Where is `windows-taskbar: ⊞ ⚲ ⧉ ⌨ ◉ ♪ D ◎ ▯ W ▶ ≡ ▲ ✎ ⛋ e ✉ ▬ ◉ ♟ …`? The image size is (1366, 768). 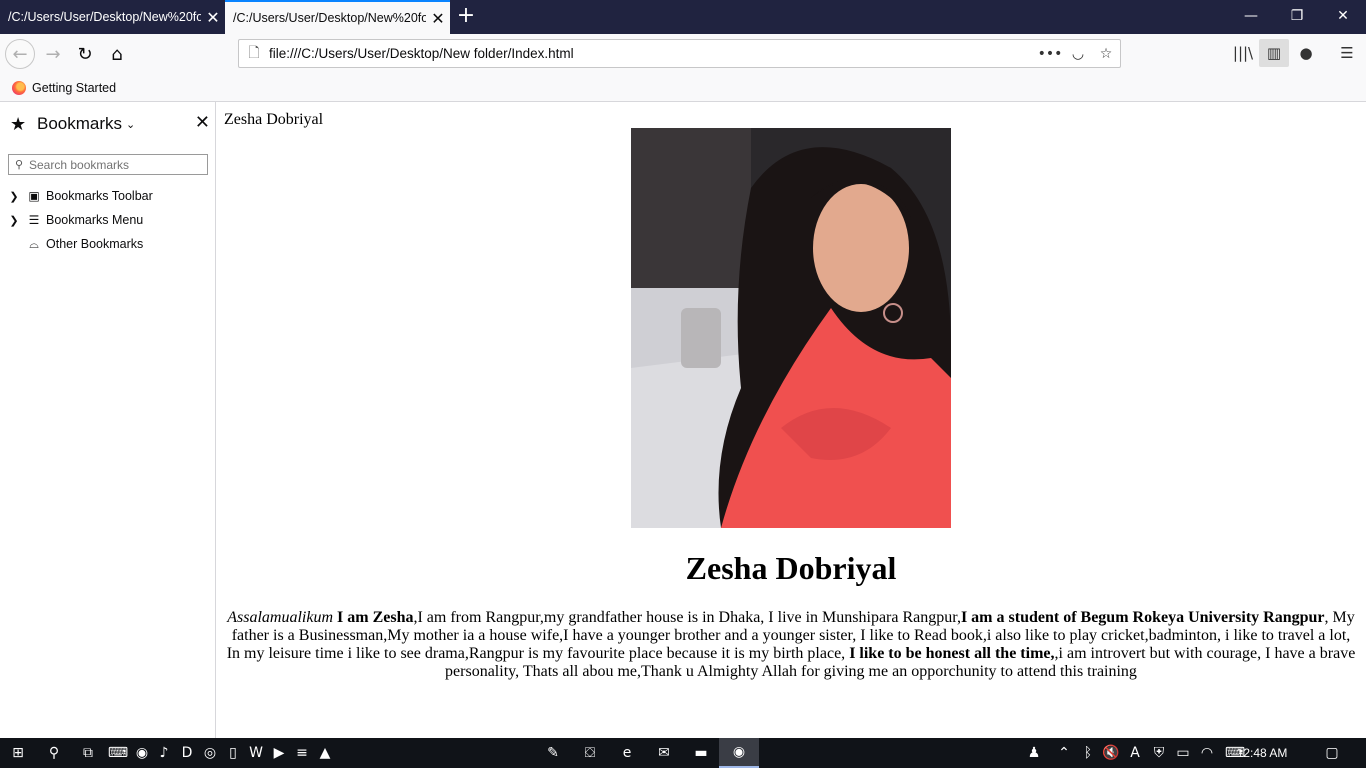 windows-taskbar: ⊞ ⚲ ⧉ ⌨ ◉ ♪ D ◎ ▯ W ▶ ≡ ▲ ✎ ⛋ e ✉ ▬ ◉ ♟ … is located at coordinates (683, 753).